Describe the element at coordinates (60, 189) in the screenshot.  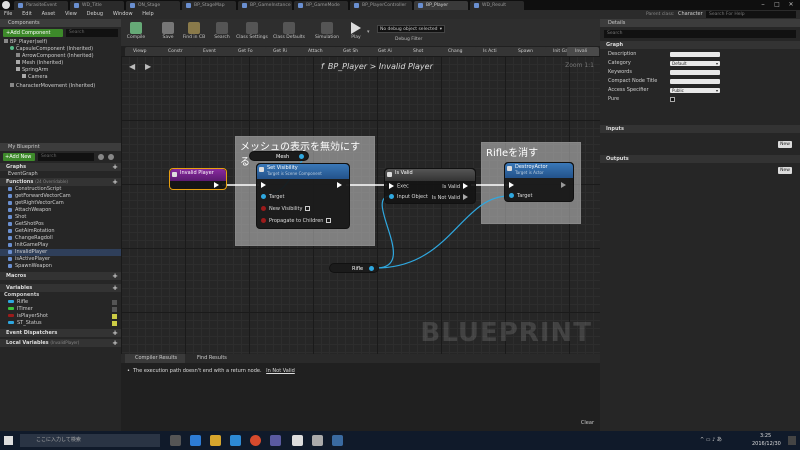
I see `function-item: ConstructionScript` at that location.